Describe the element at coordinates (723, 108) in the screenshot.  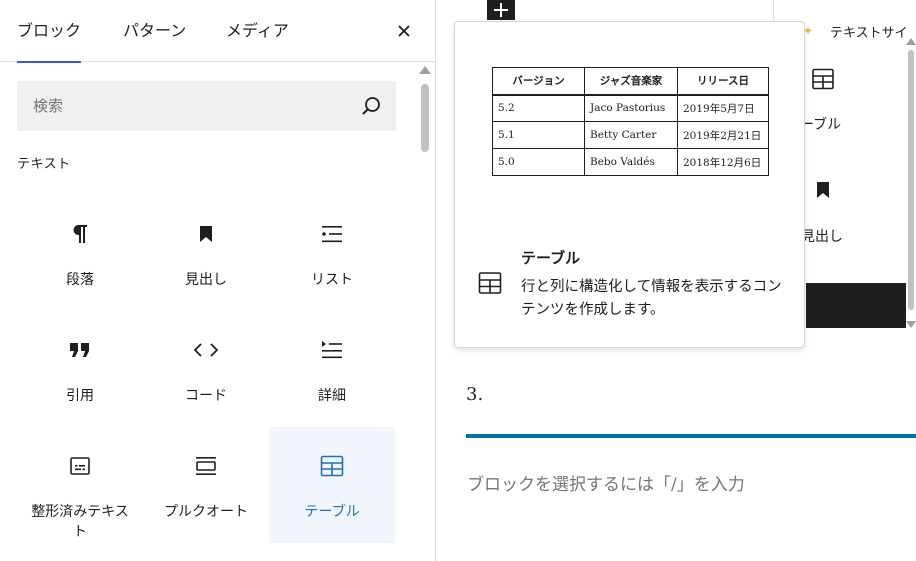
I see `table-cell: 2019年5月7日` at that location.